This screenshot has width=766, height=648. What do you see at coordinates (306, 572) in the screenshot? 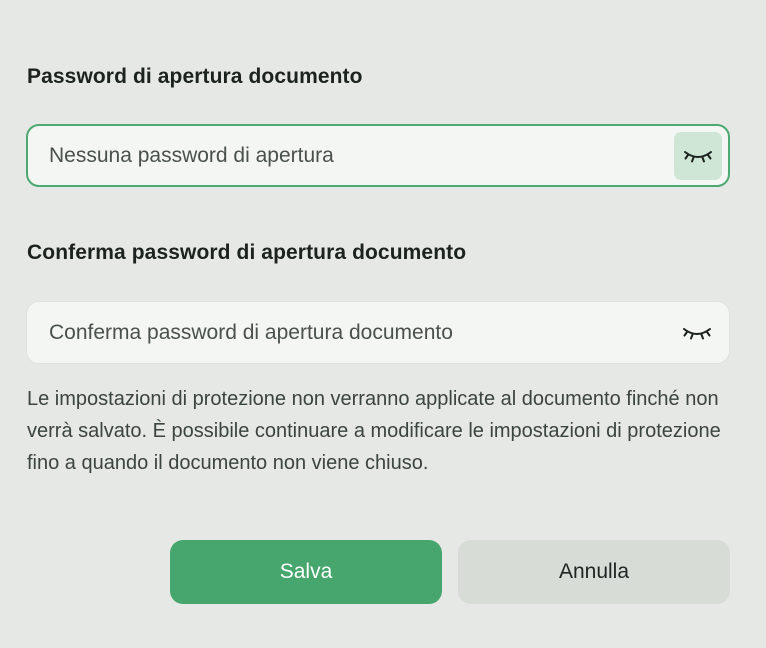
I see `save-button: Salva` at bounding box center [306, 572].